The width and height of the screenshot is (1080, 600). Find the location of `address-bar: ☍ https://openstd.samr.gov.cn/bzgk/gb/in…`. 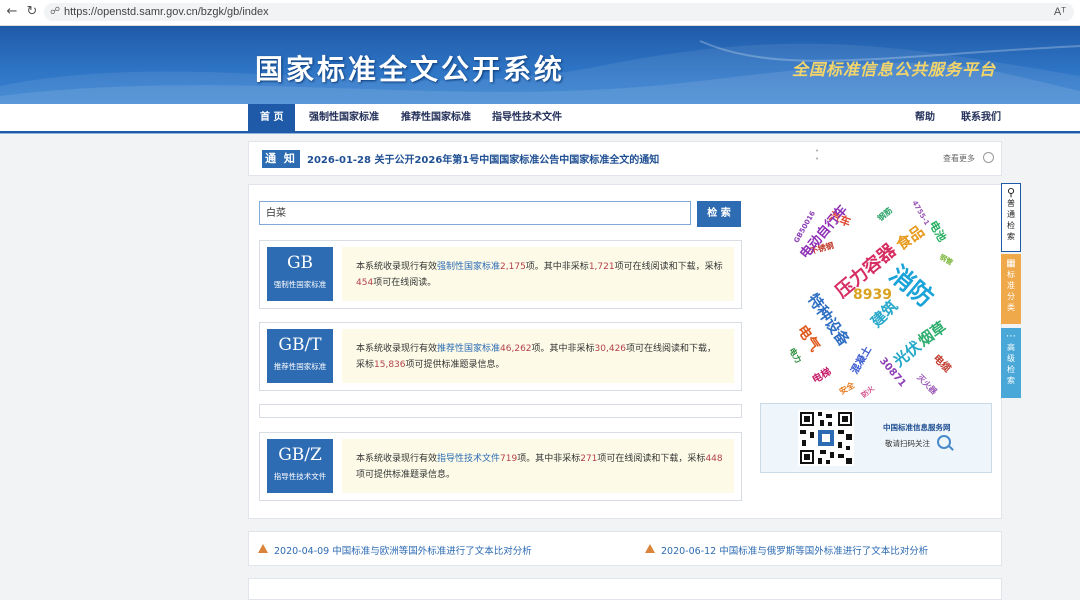

address-bar: ☍ https://openstd.samr.gov.cn/bzgk/gb/in… is located at coordinates (559, 12).